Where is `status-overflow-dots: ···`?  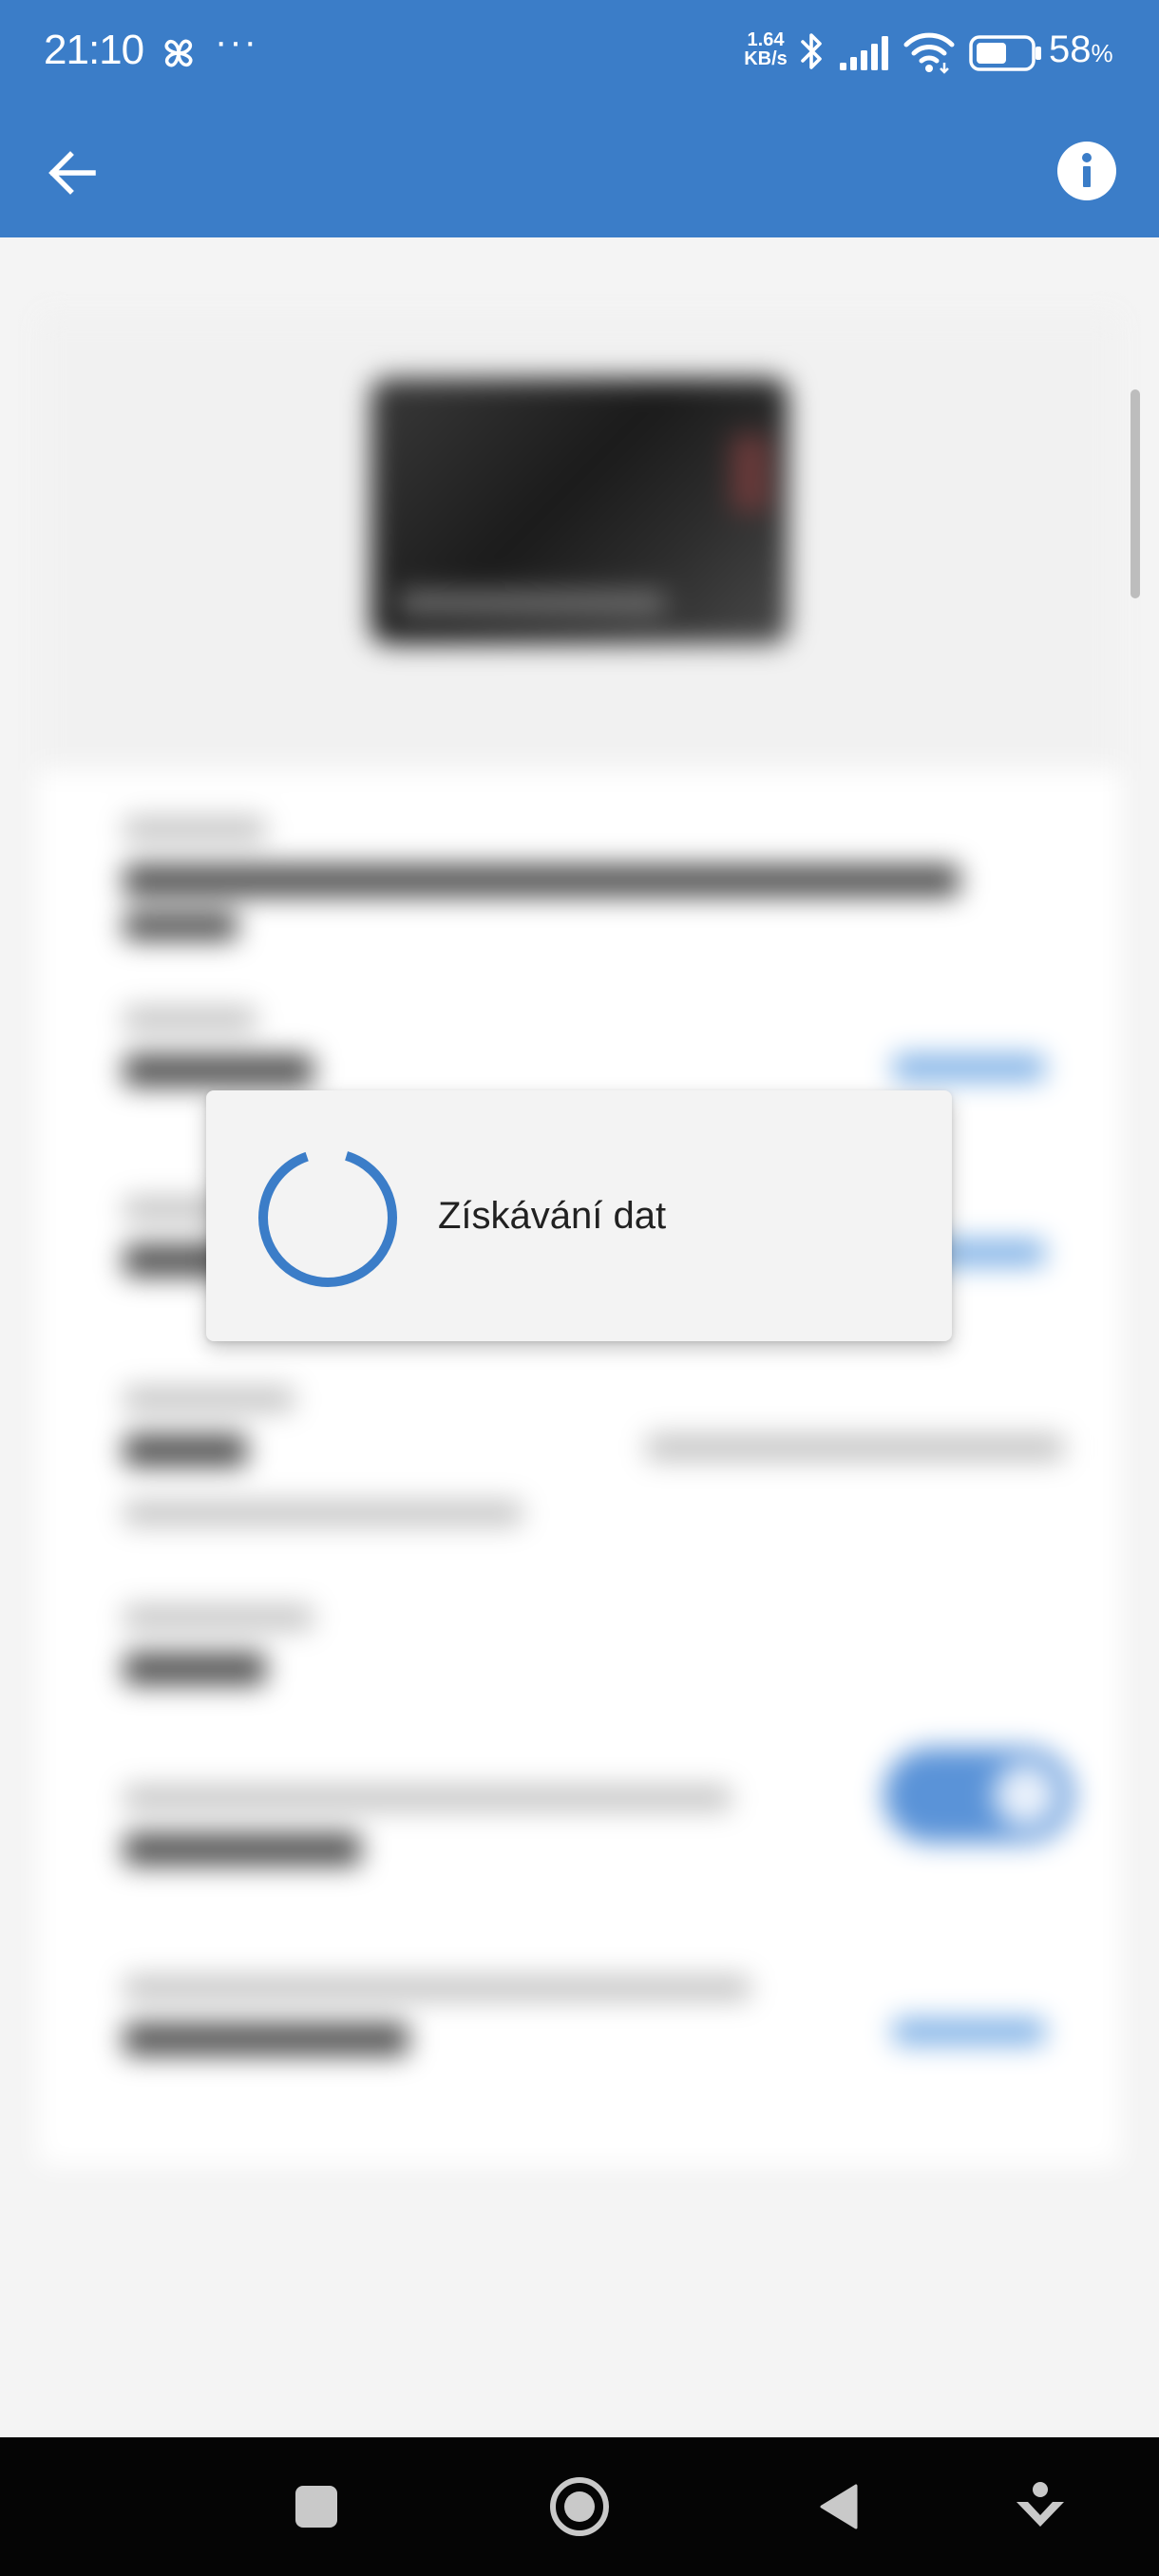 status-overflow-dots: ··· is located at coordinates (236, 42).